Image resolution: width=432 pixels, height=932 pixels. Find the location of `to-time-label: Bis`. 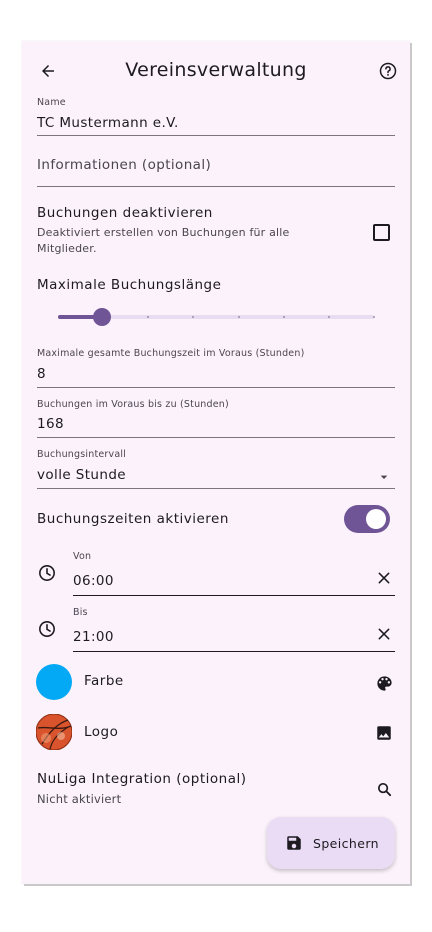

to-time-label: Bis is located at coordinates (80, 612).